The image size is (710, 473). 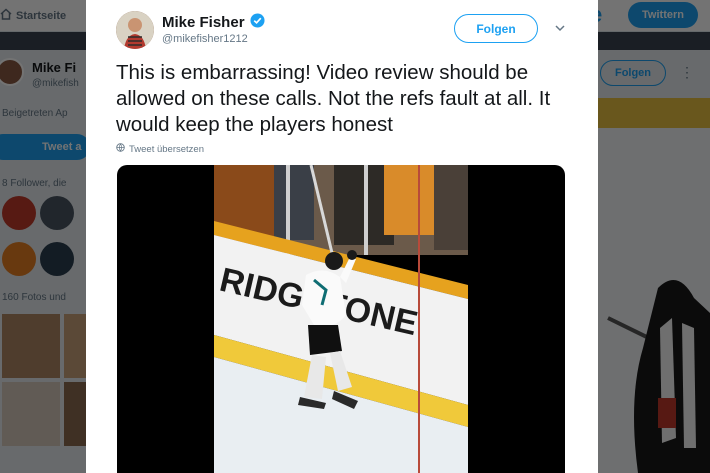 I want to click on translate-tweet-link: Tweet übersetzen, so click(x=160, y=149).